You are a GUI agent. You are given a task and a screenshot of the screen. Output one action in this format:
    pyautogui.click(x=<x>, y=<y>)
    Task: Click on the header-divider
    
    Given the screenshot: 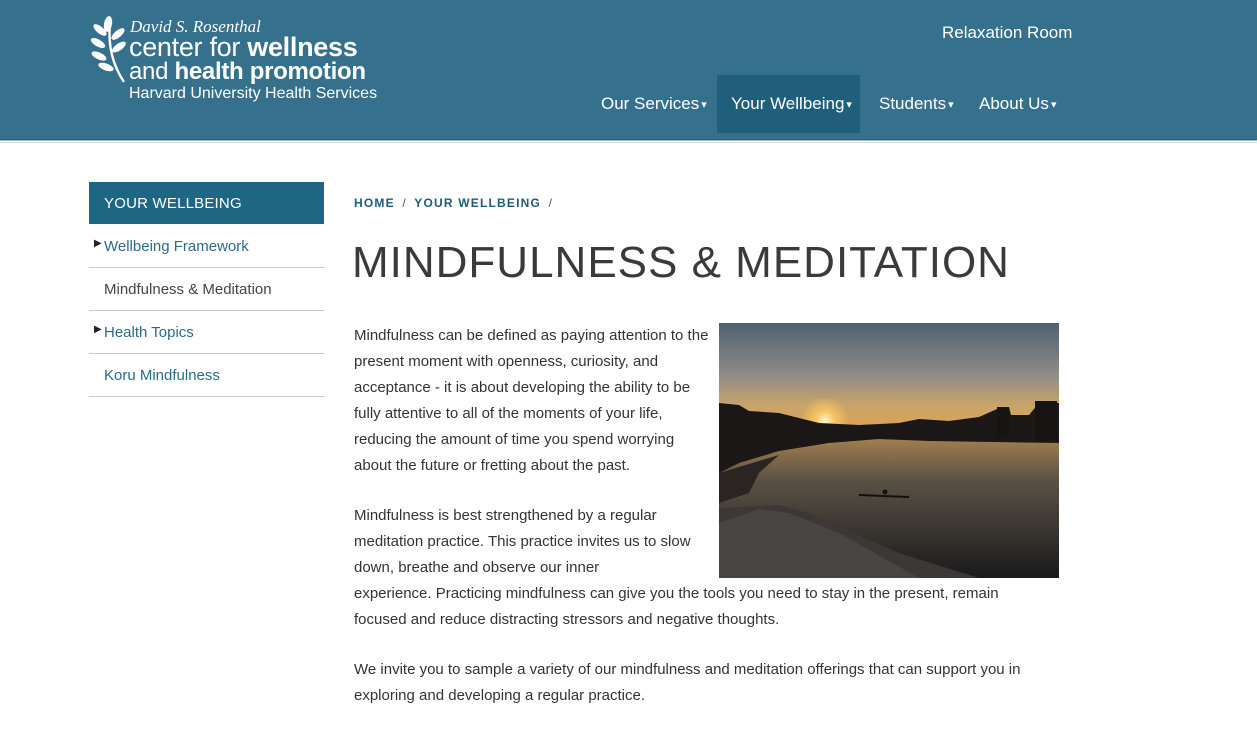 What is the action you would take?
    pyautogui.click(x=628, y=141)
    